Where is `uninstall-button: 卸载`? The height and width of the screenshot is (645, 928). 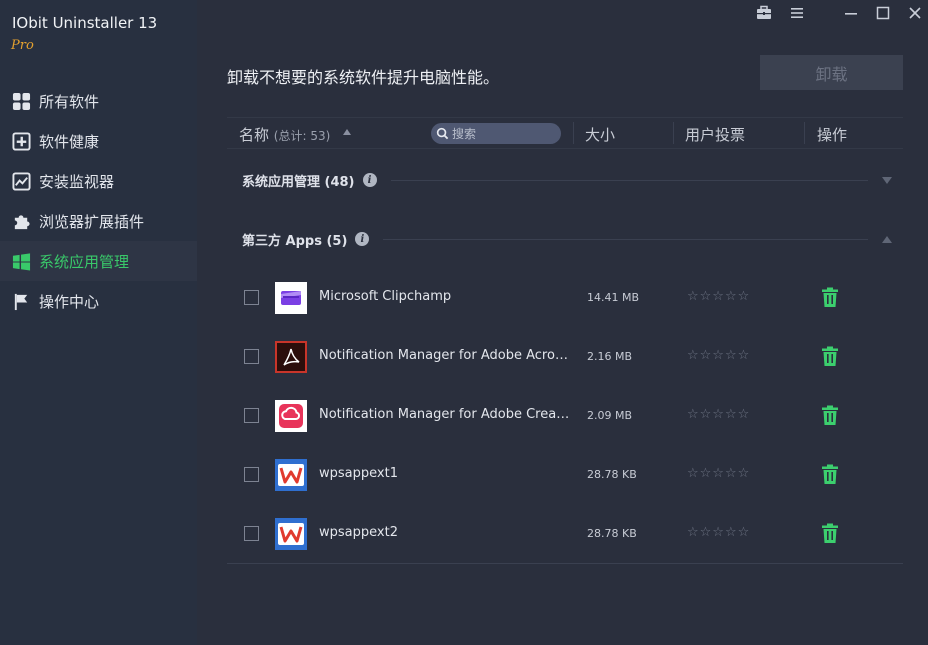 uninstall-button: 卸载 is located at coordinates (831, 72).